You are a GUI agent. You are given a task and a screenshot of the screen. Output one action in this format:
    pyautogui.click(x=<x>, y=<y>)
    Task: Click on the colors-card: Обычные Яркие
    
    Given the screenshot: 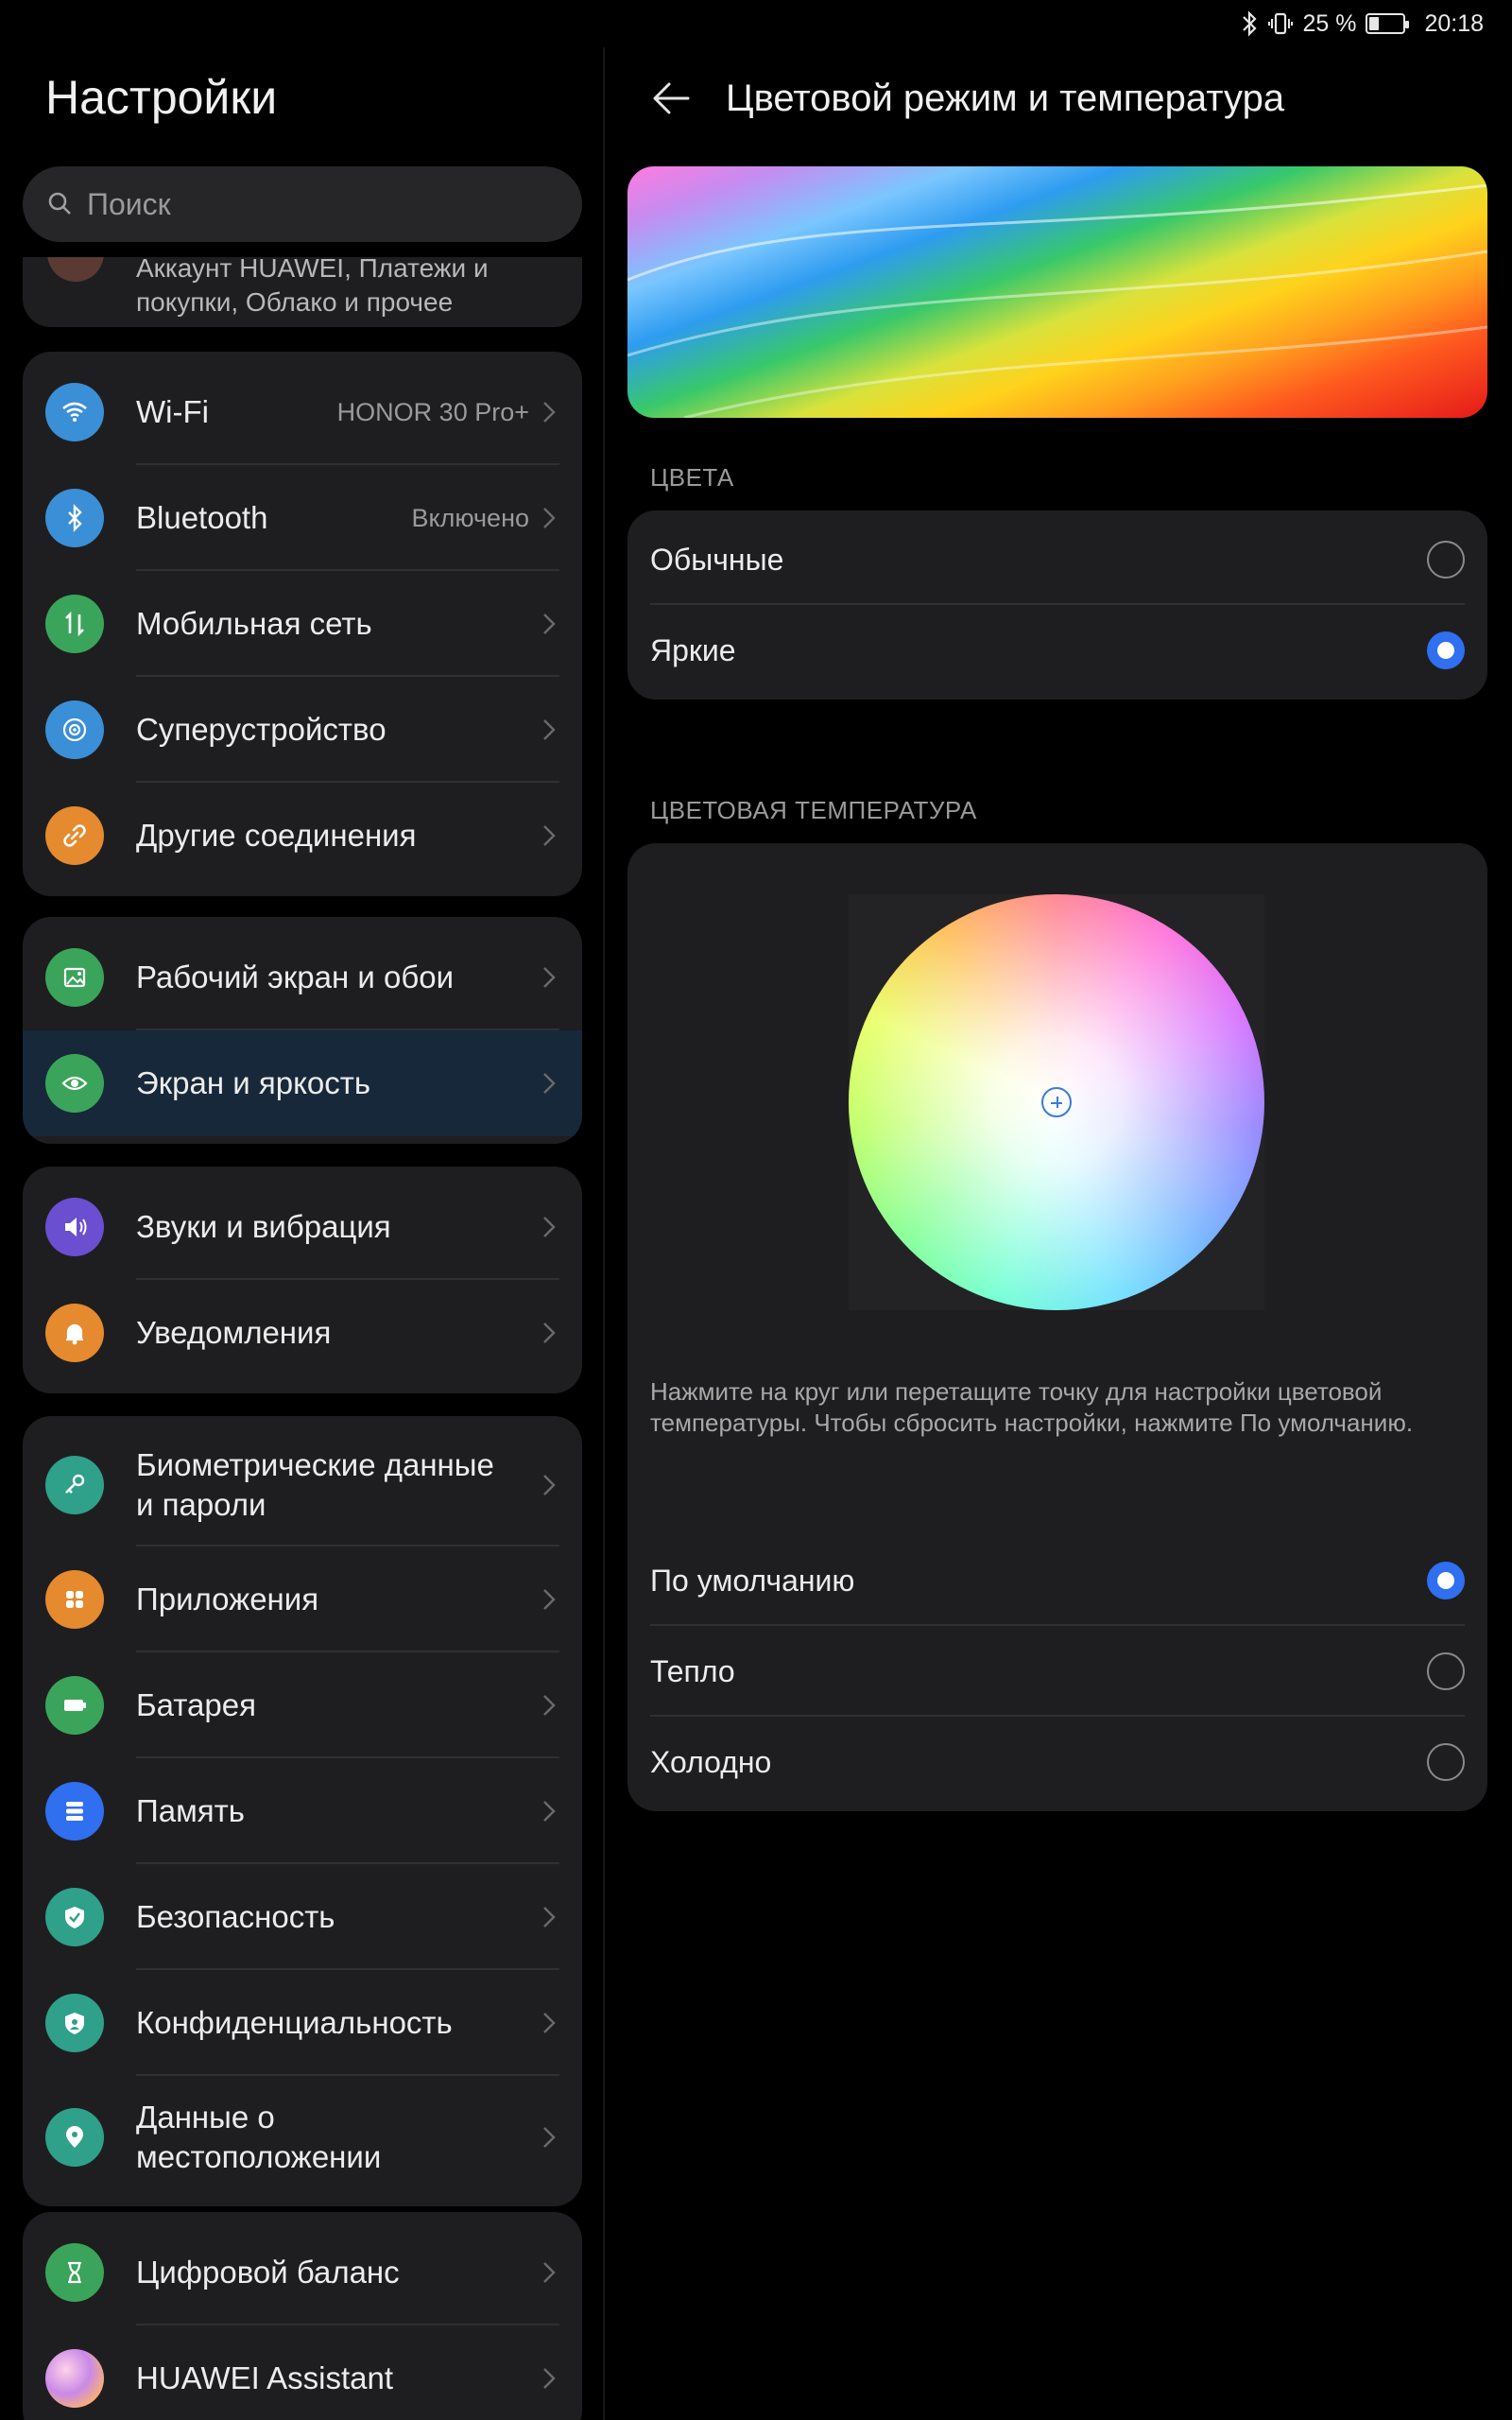 What is the action you would take?
    pyautogui.click(x=1057, y=605)
    